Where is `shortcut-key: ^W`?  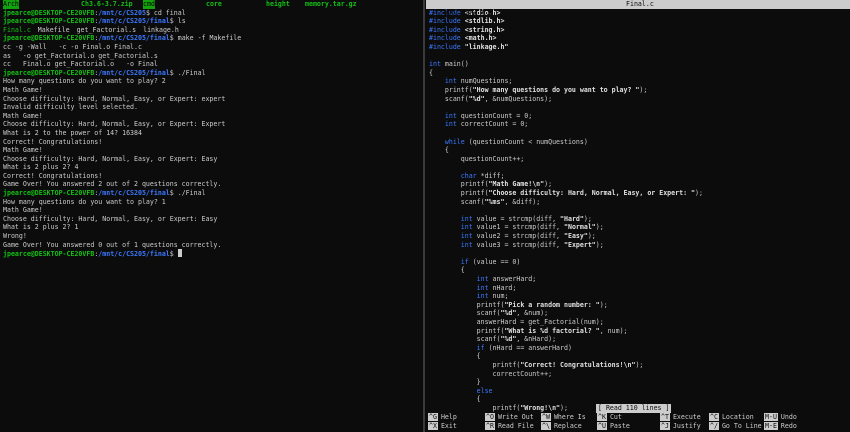 shortcut-key: ^W is located at coordinates (546, 417).